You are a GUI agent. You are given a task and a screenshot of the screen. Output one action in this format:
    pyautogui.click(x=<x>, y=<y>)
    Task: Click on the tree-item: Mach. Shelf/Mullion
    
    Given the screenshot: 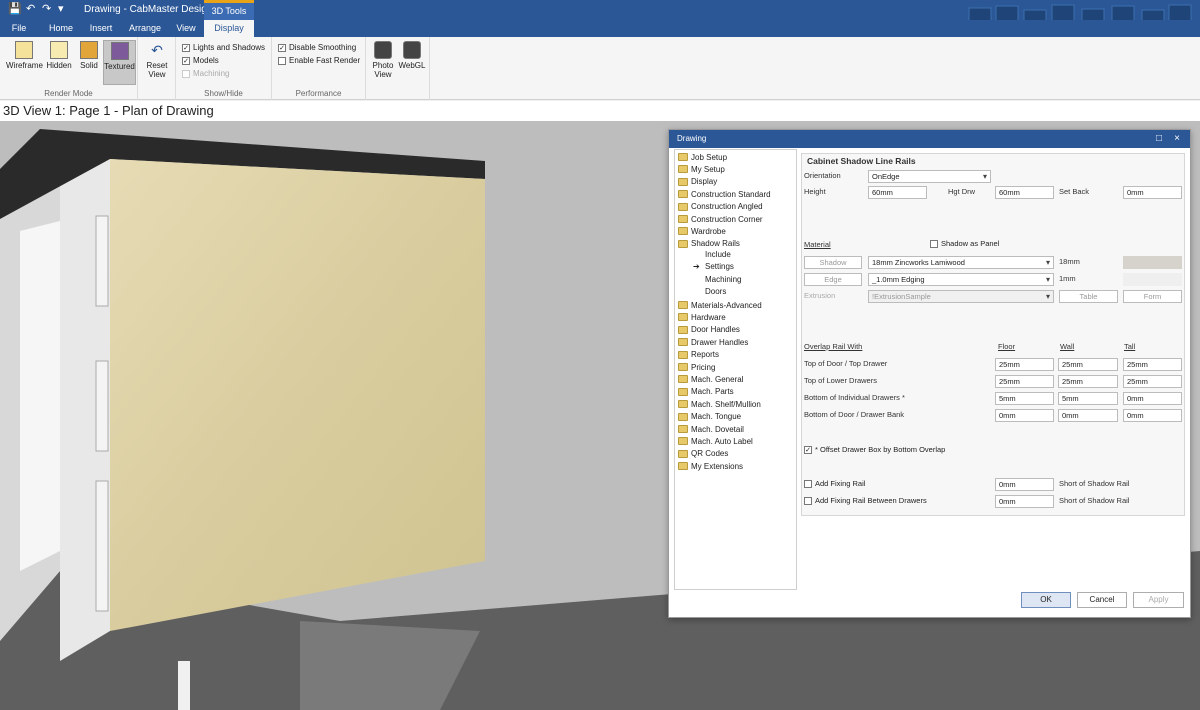 What is the action you would take?
    pyautogui.click(x=719, y=404)
    